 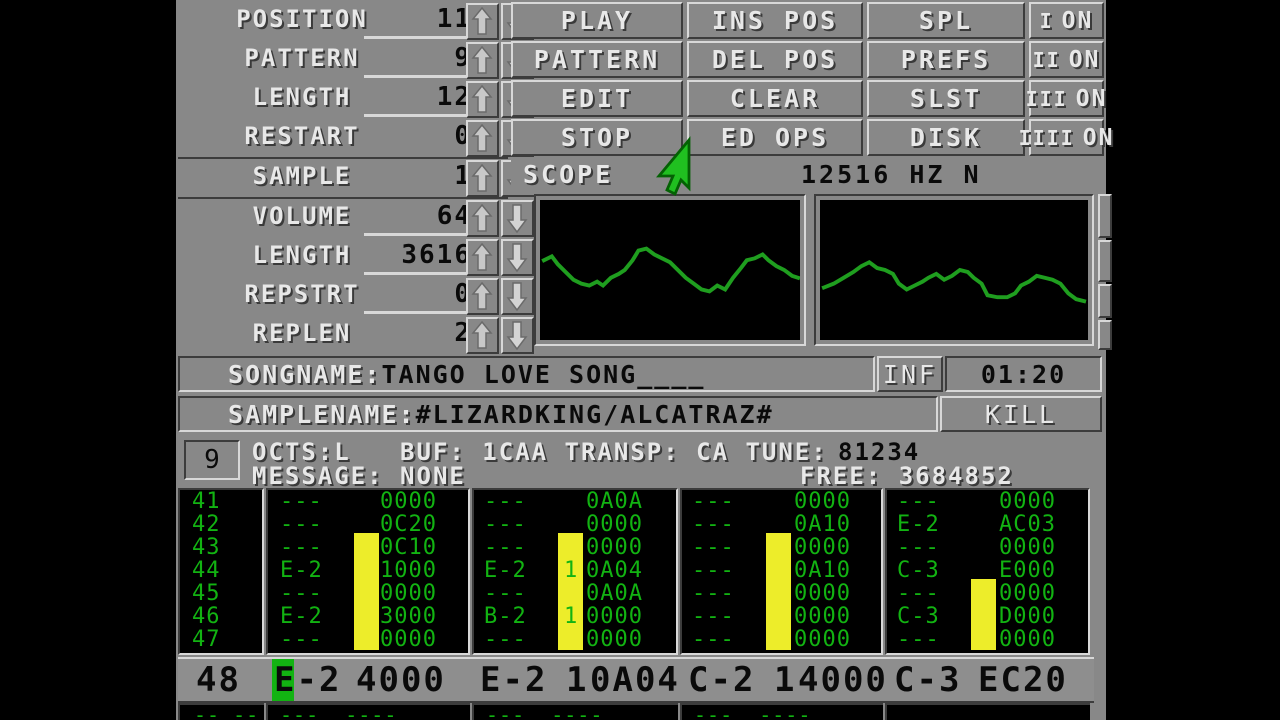 I want to click on param-value: 11, so click(x=422, y=19).